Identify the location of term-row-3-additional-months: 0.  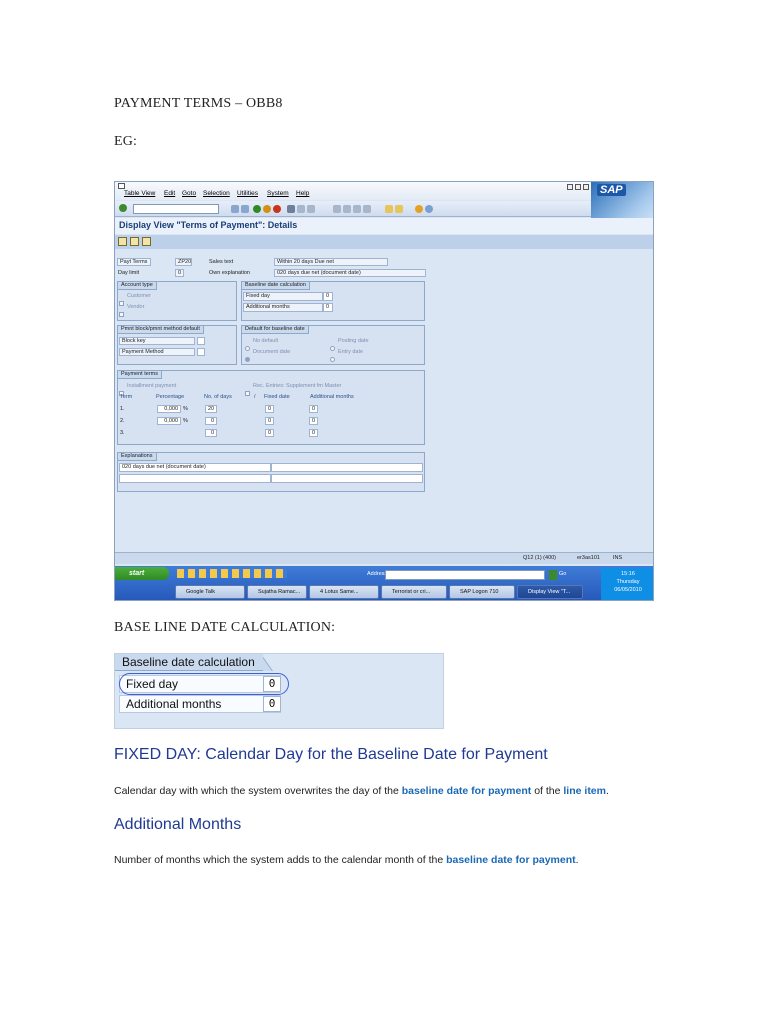
(313, 433).